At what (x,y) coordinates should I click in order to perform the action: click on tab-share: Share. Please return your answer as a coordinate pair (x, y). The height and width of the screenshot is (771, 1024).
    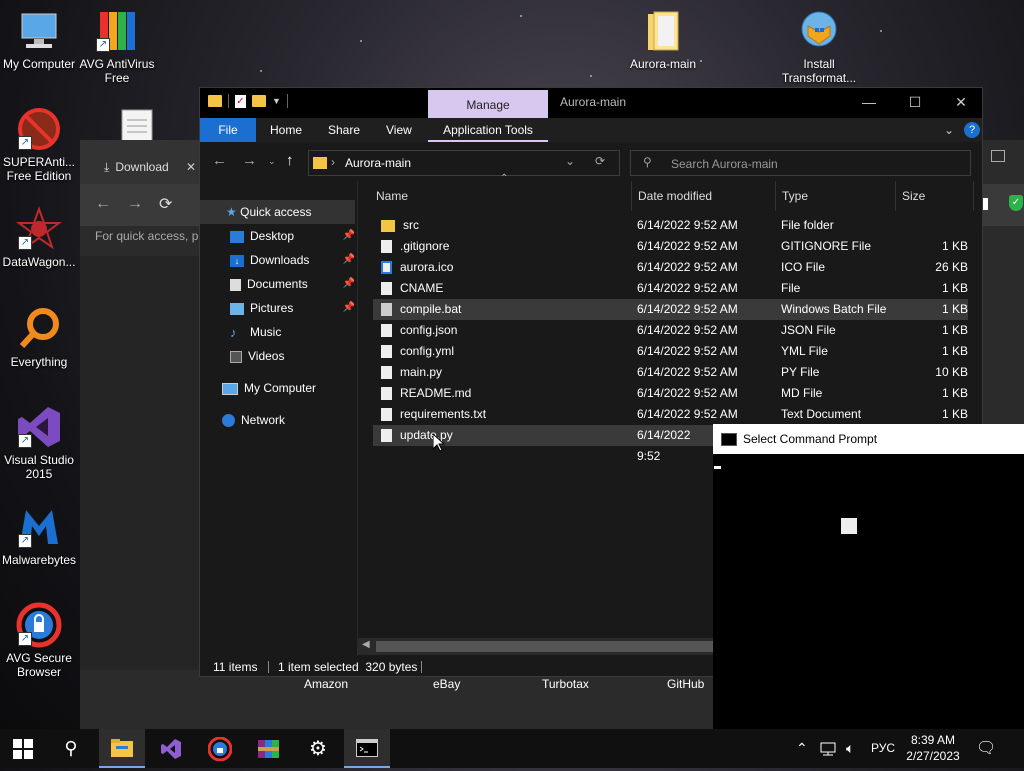
    Looking at the image, I should click on (344, 130).